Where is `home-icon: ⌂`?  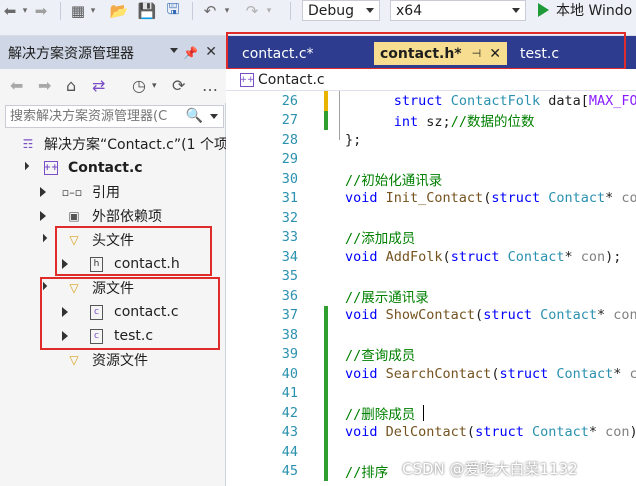
home-icon: ⌂ is located at coordinates (71, 85).